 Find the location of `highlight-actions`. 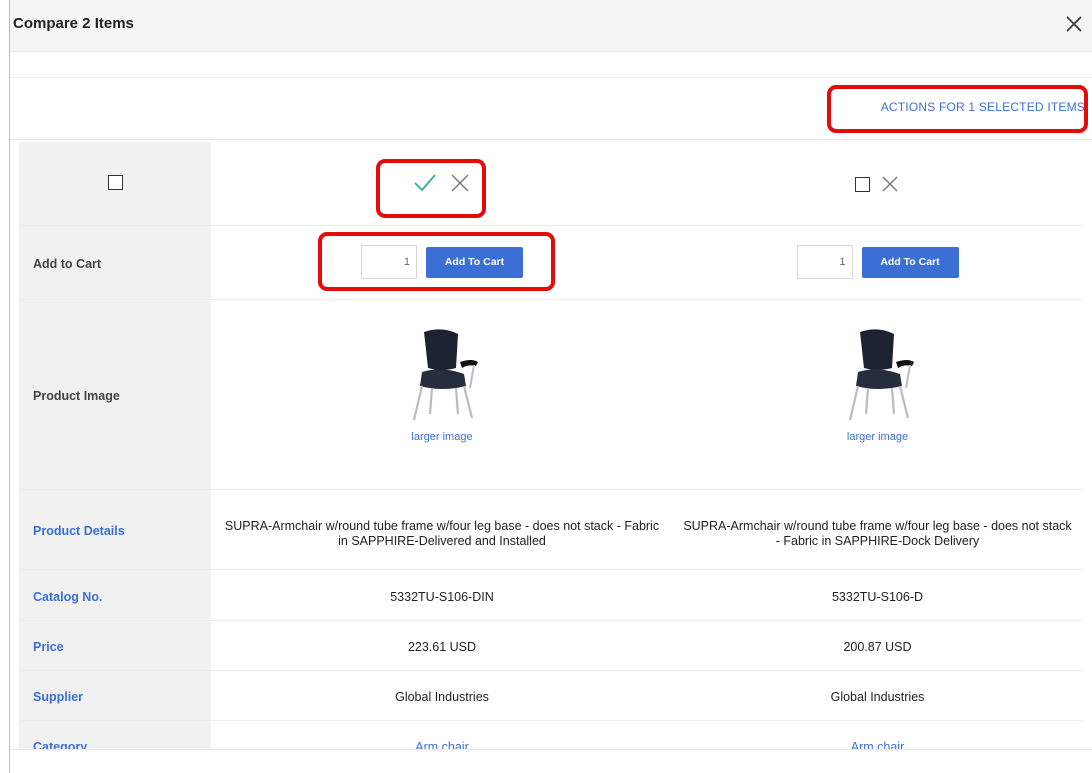

highlight-actions is located at coordinates (957, 109).